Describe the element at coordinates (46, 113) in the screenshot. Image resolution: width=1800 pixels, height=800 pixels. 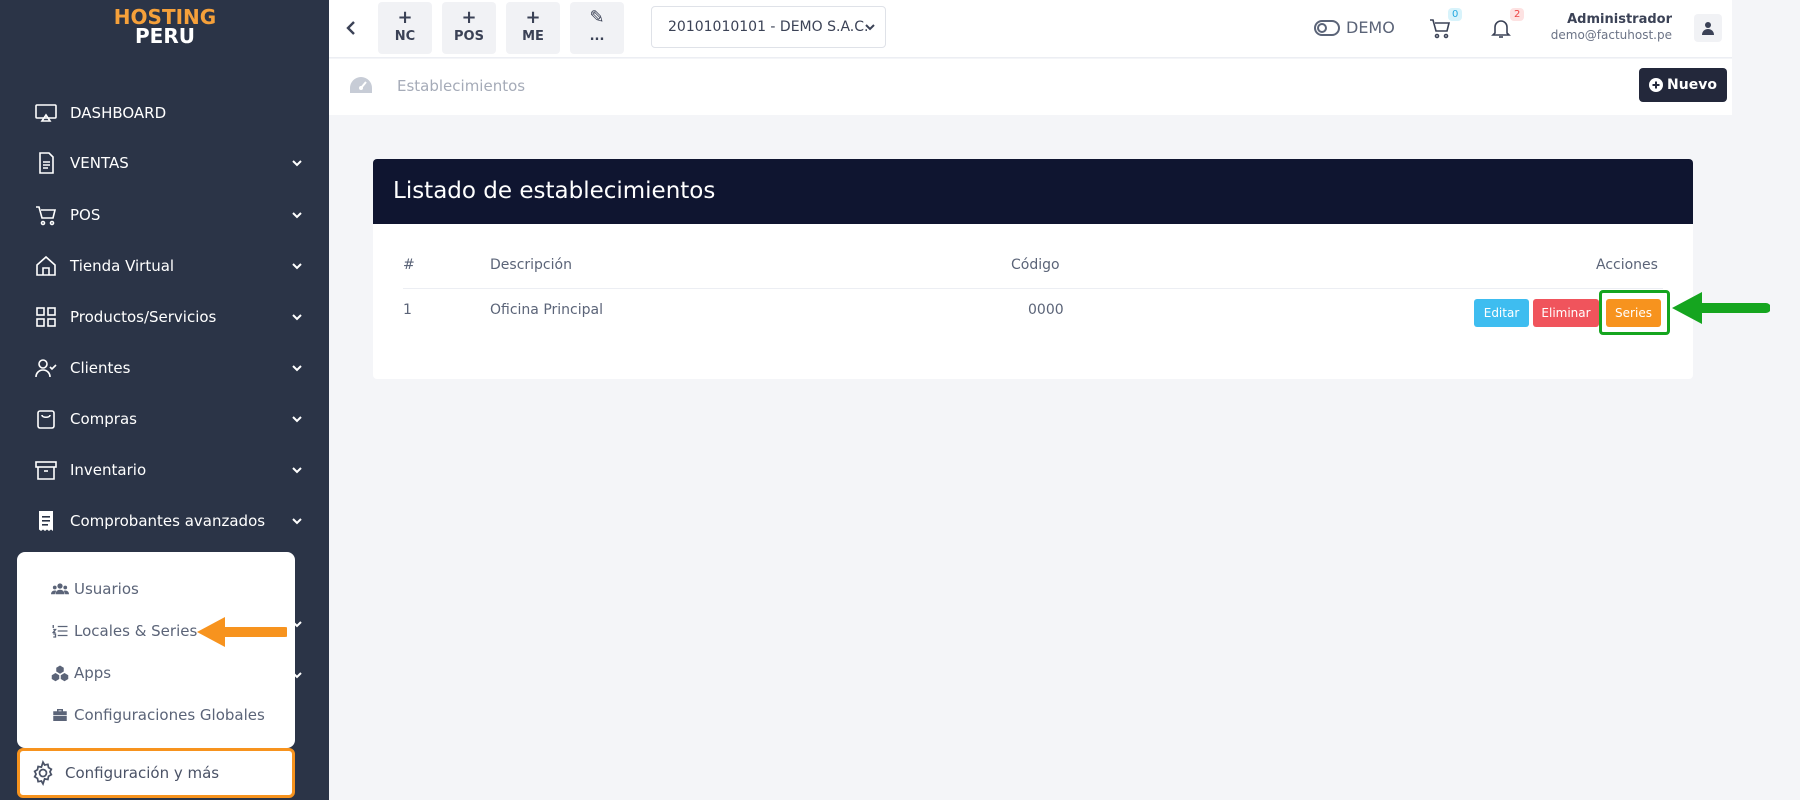
I see `monitor-icon` at that location.